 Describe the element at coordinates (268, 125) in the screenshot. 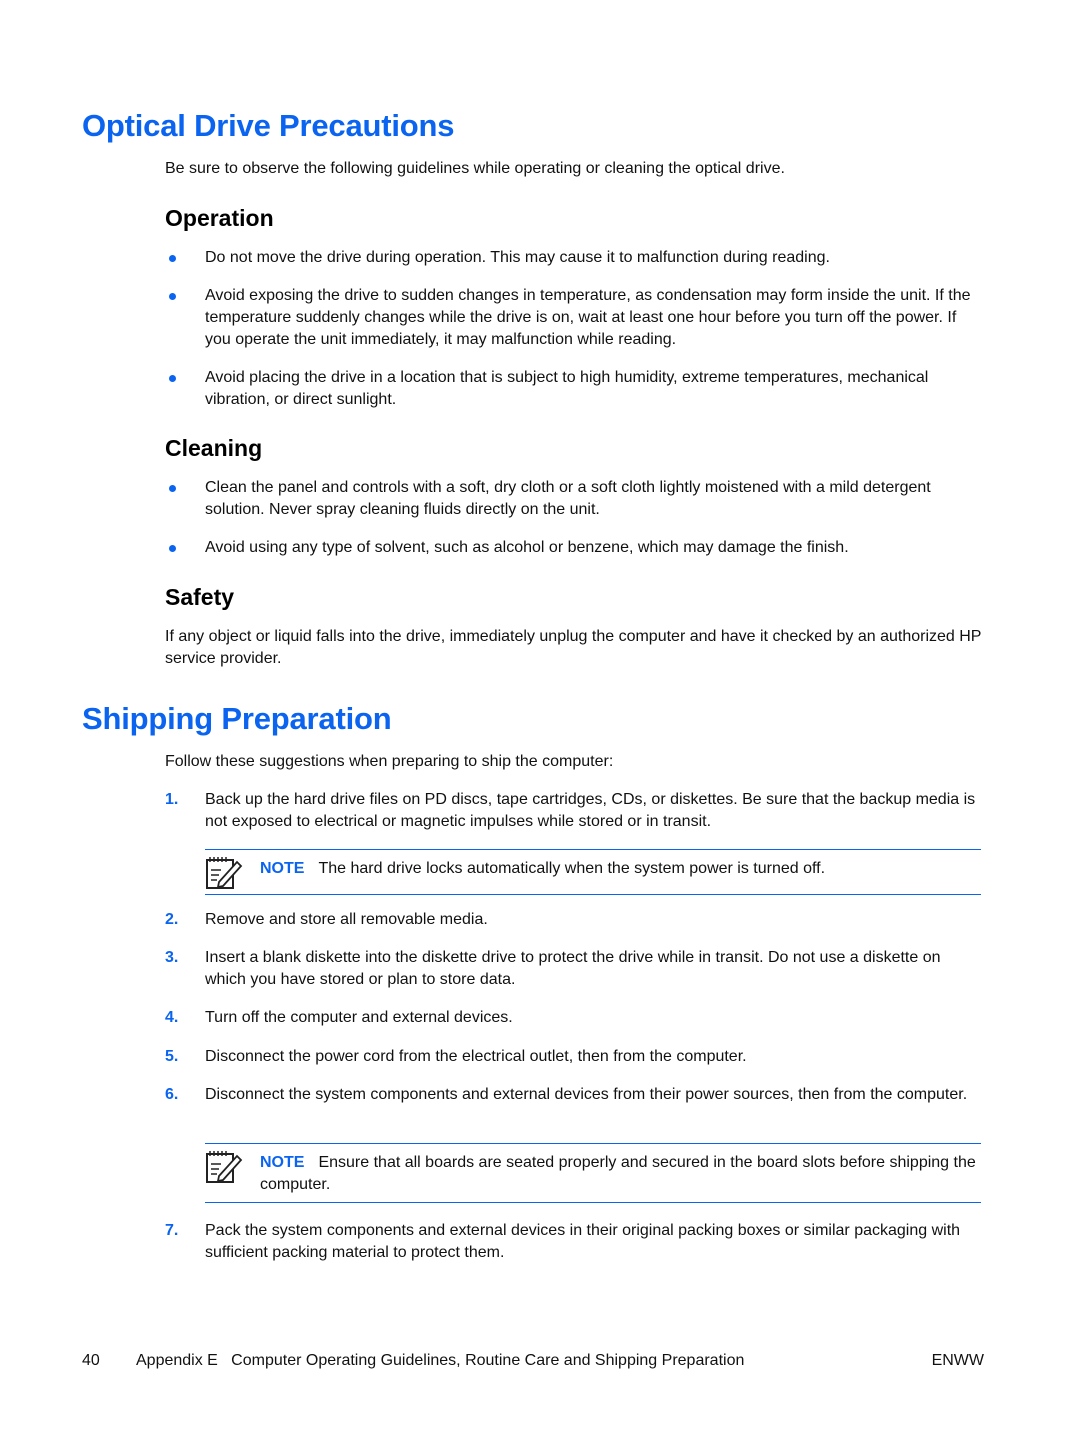

I see `section-title-optical-drive-precautions: Optical Drive Precautions` at that location.